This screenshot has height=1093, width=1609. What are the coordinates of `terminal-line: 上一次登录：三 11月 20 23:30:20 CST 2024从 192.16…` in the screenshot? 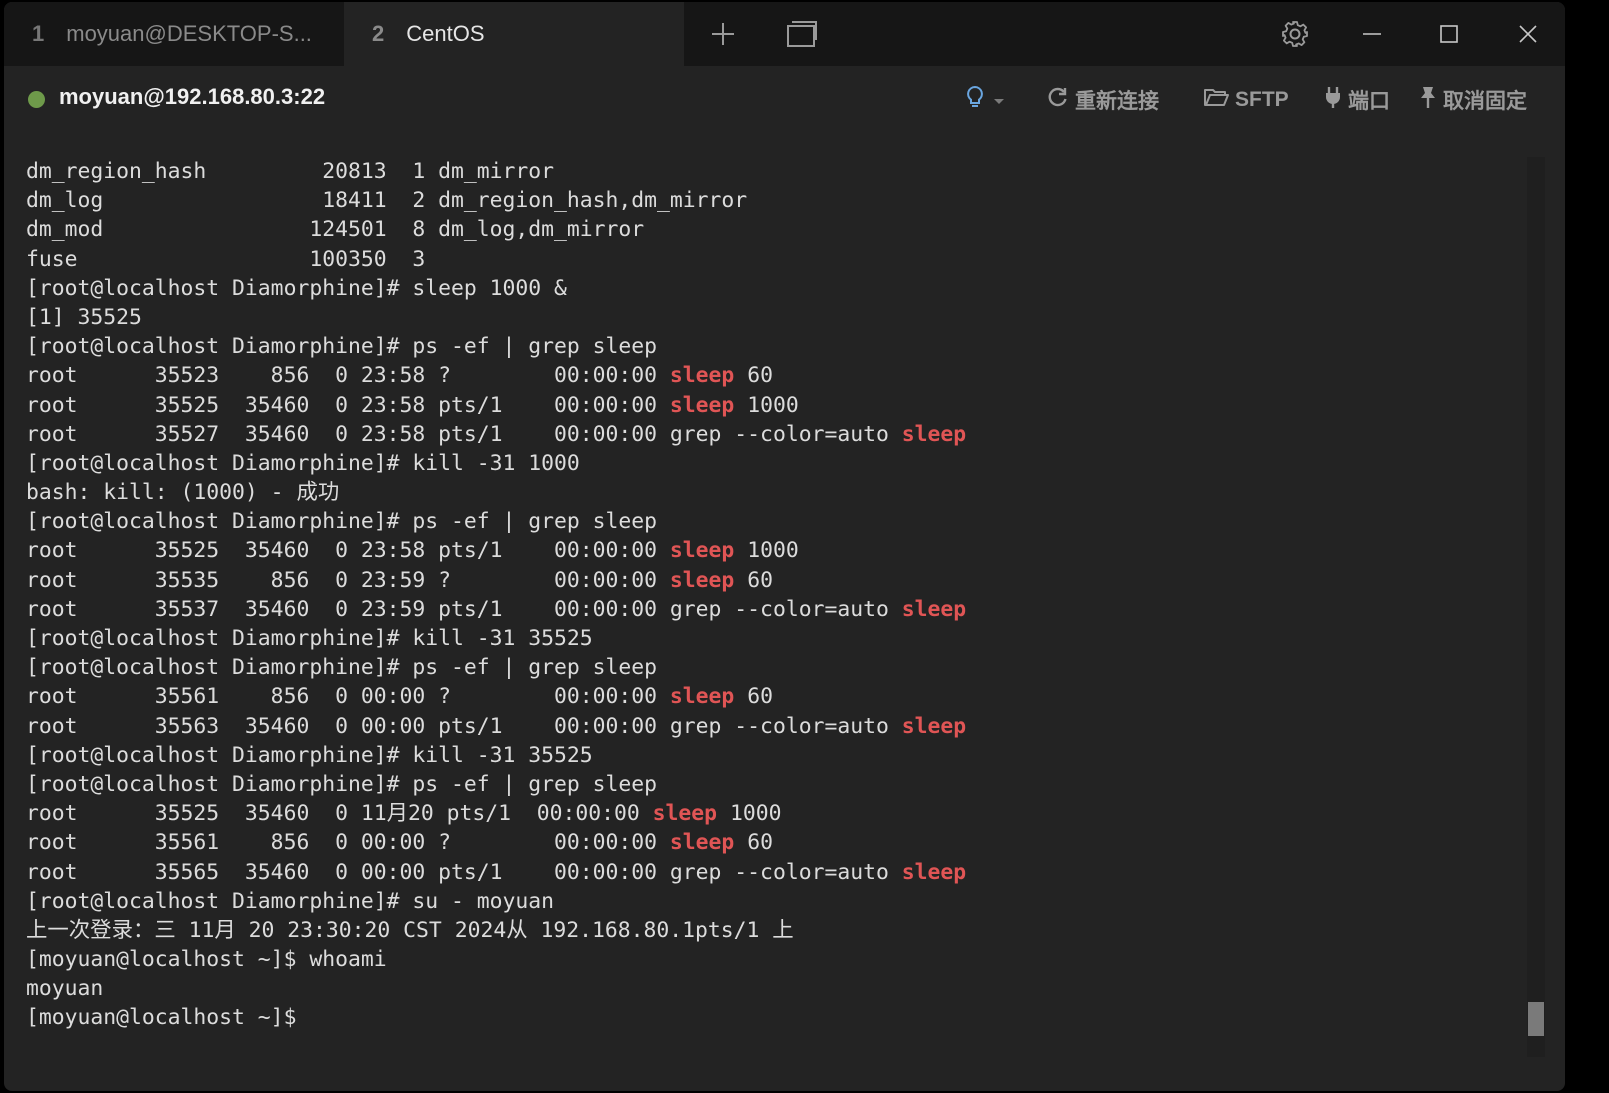 It's located at (771, 930).